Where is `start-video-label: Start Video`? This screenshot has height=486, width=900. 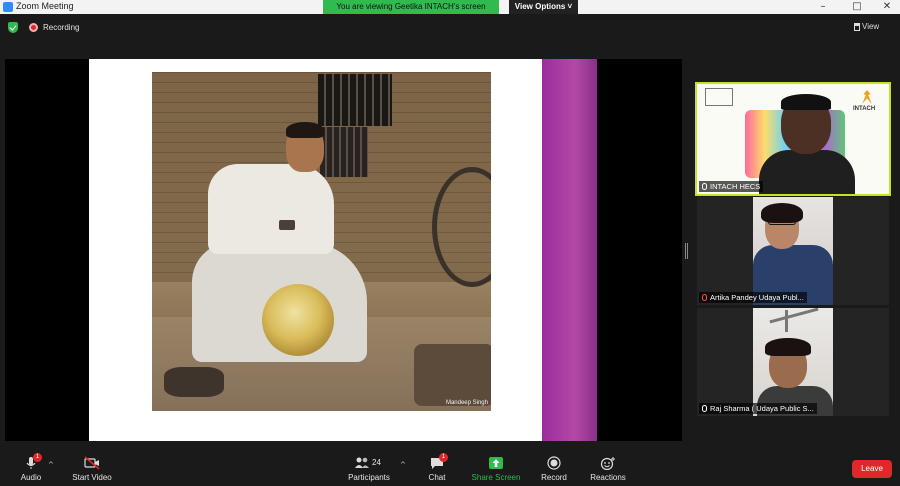
start-video-label: Start Video is located at coordinates (92, 477).